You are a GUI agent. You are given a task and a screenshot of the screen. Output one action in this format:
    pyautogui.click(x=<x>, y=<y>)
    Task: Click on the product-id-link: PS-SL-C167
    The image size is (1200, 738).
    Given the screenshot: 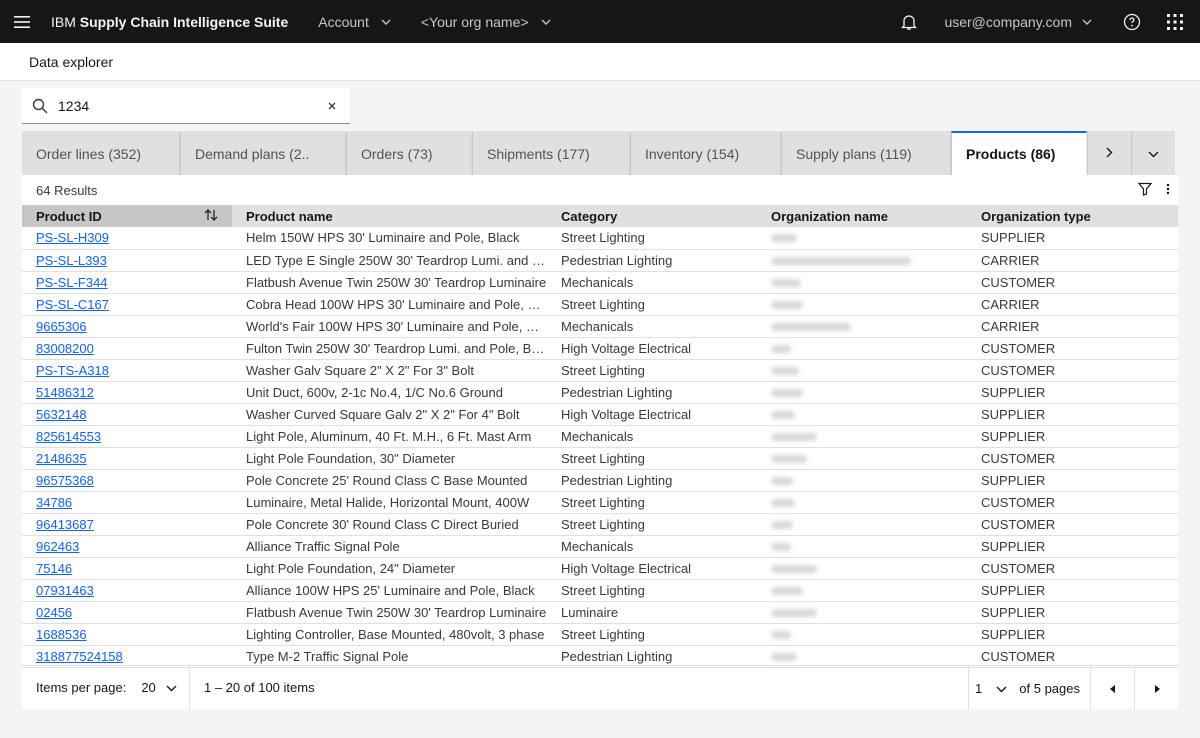 What is the action you would take?
    pyautogui.click(x=72, y=304)
    